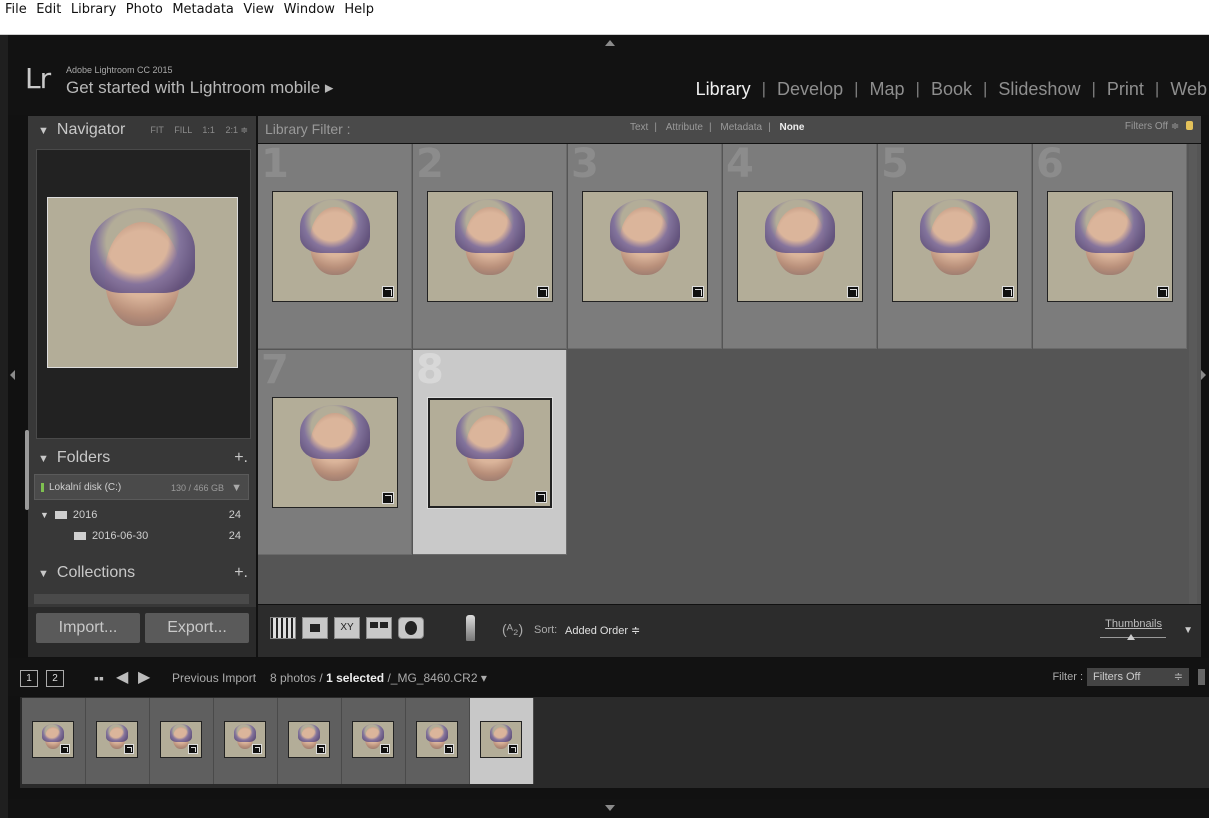  Describe the element at coordinates (183, 130) in the screenshot. I see `zoom-fill: FILL` at that location.